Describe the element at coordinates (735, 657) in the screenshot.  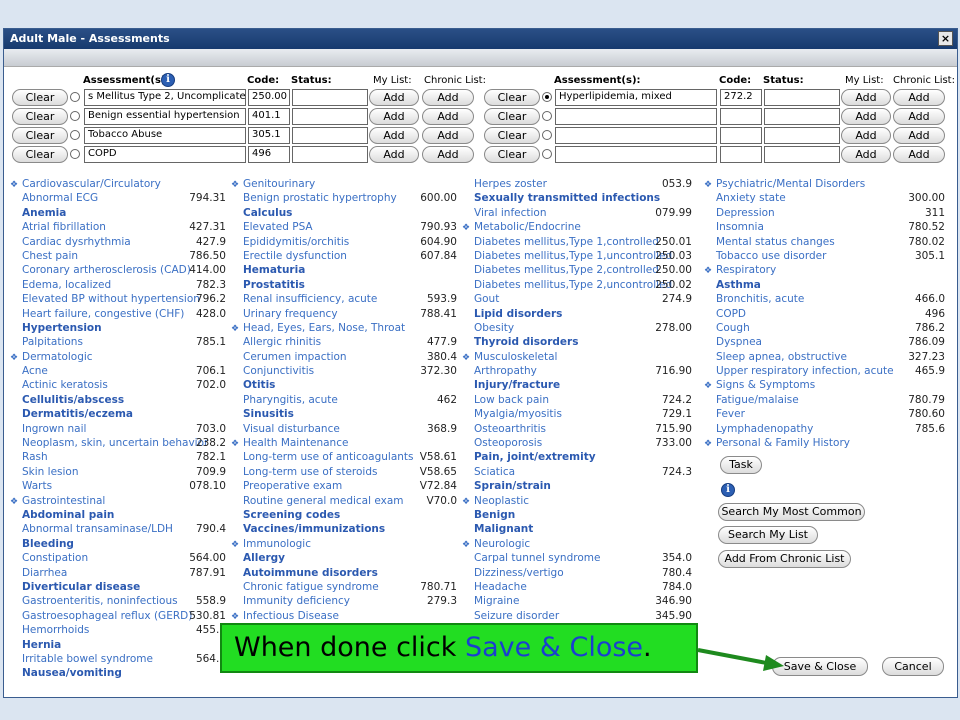
I see `arrow-line` at that location.